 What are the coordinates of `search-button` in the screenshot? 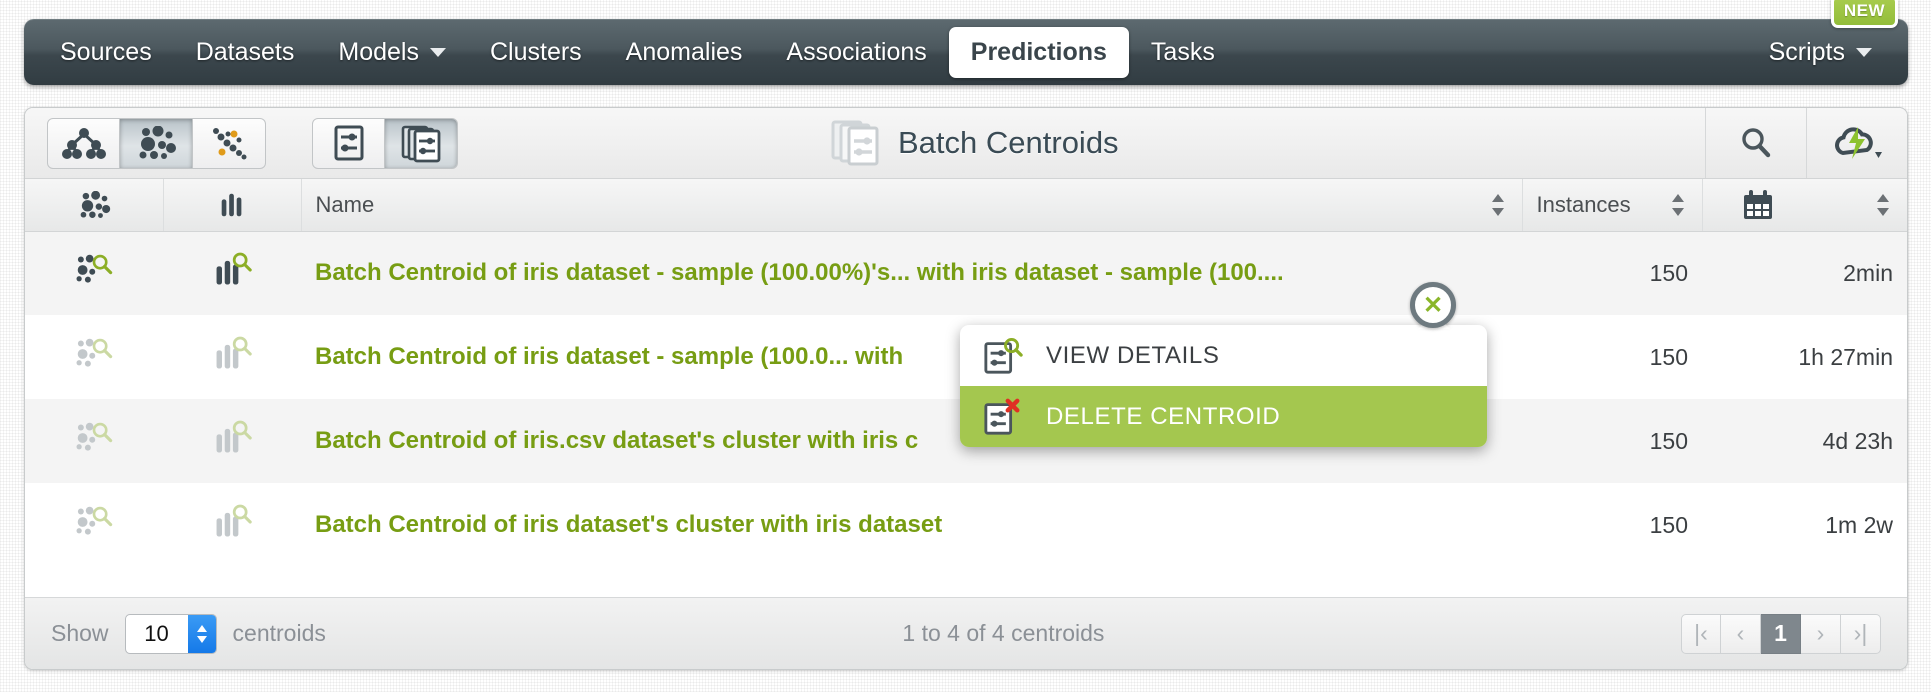 It's located at (1756, 143).